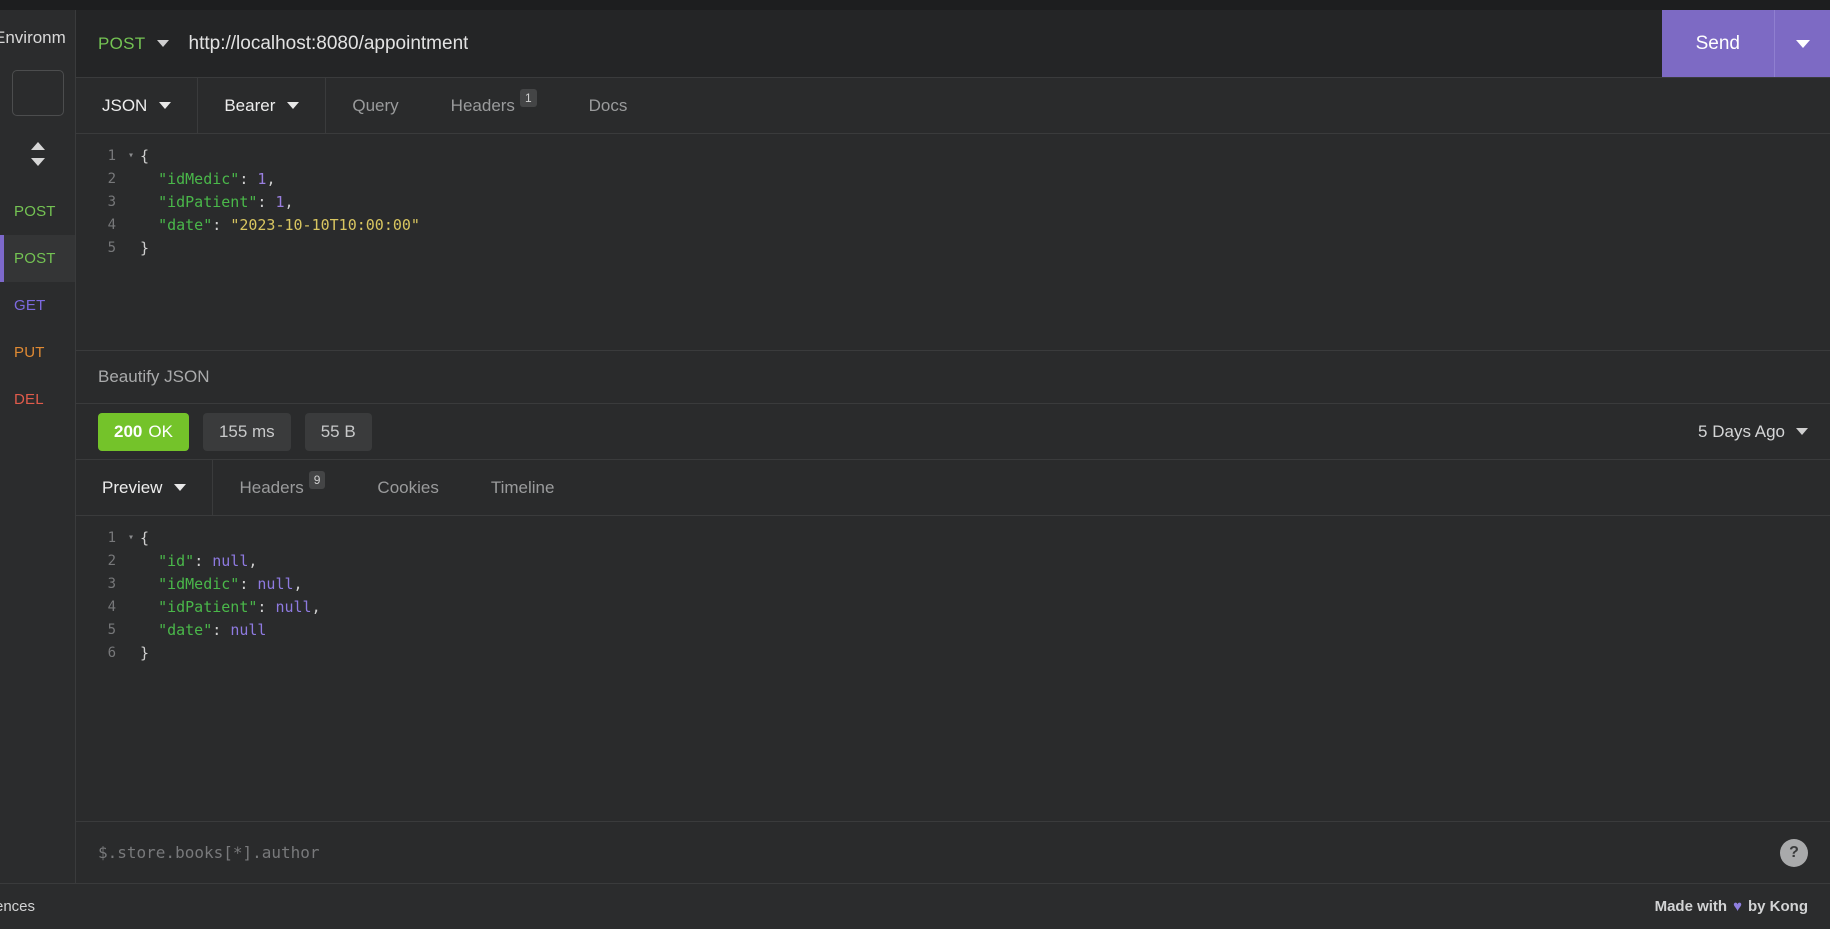 The image size is (1830, 929). What do you see at coordinates (608, 105) in the screenshot?
I see `tab-docs: Docs` at bounding box center [608, 105].